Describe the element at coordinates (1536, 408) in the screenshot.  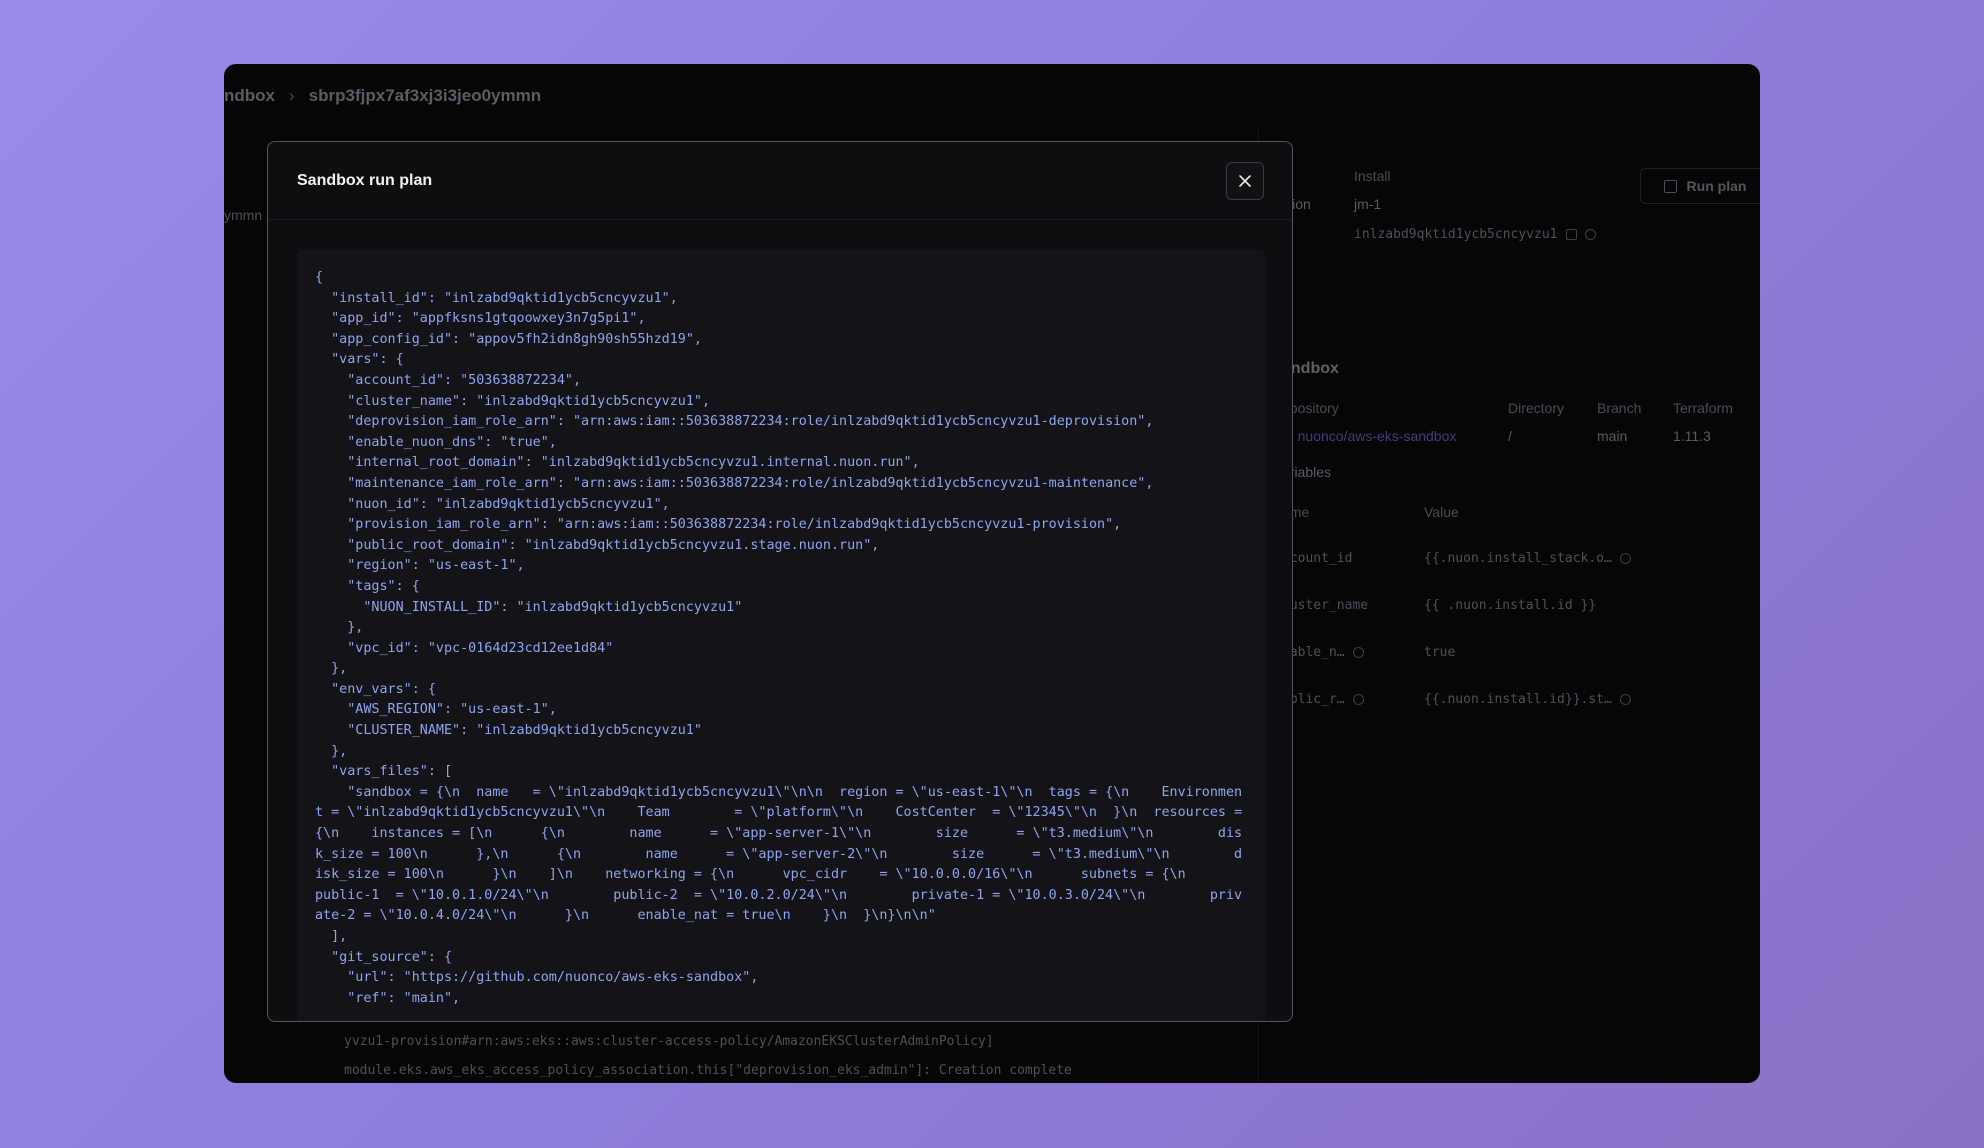
I see `col-directory: Directory` at that location.